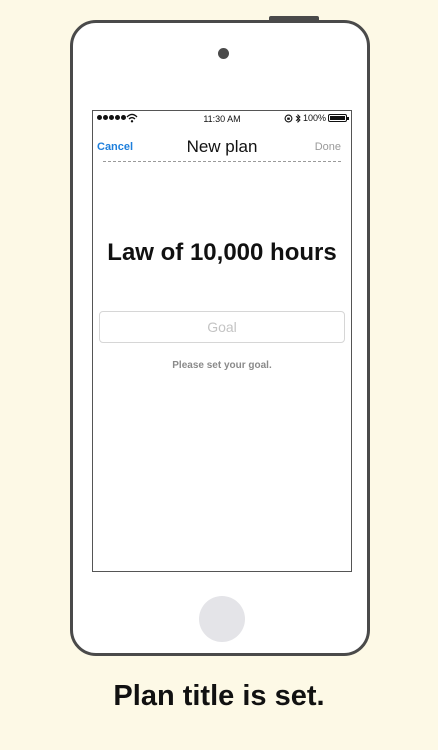 The image size is (438, 750). I want to click on nav-title: New plan, so click(222, 146).